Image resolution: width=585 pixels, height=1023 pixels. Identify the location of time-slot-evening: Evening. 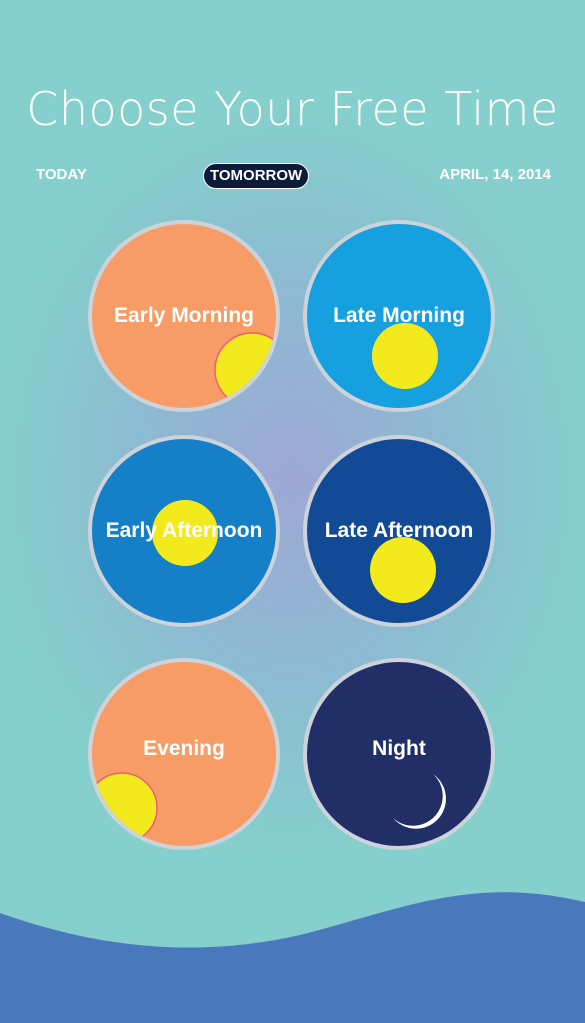
(184, 754).